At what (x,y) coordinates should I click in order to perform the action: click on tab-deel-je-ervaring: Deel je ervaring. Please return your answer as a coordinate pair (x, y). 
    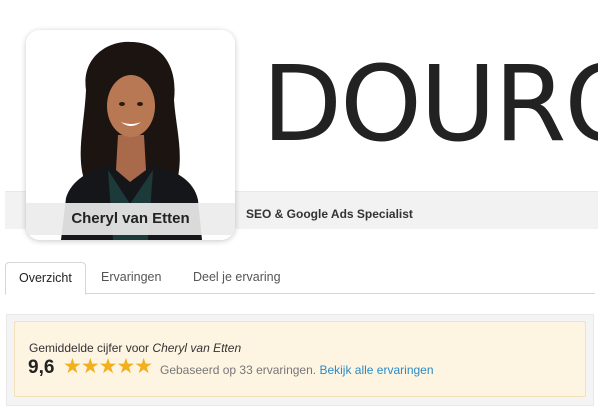
    Looking at the image, I should click on (237, 278).